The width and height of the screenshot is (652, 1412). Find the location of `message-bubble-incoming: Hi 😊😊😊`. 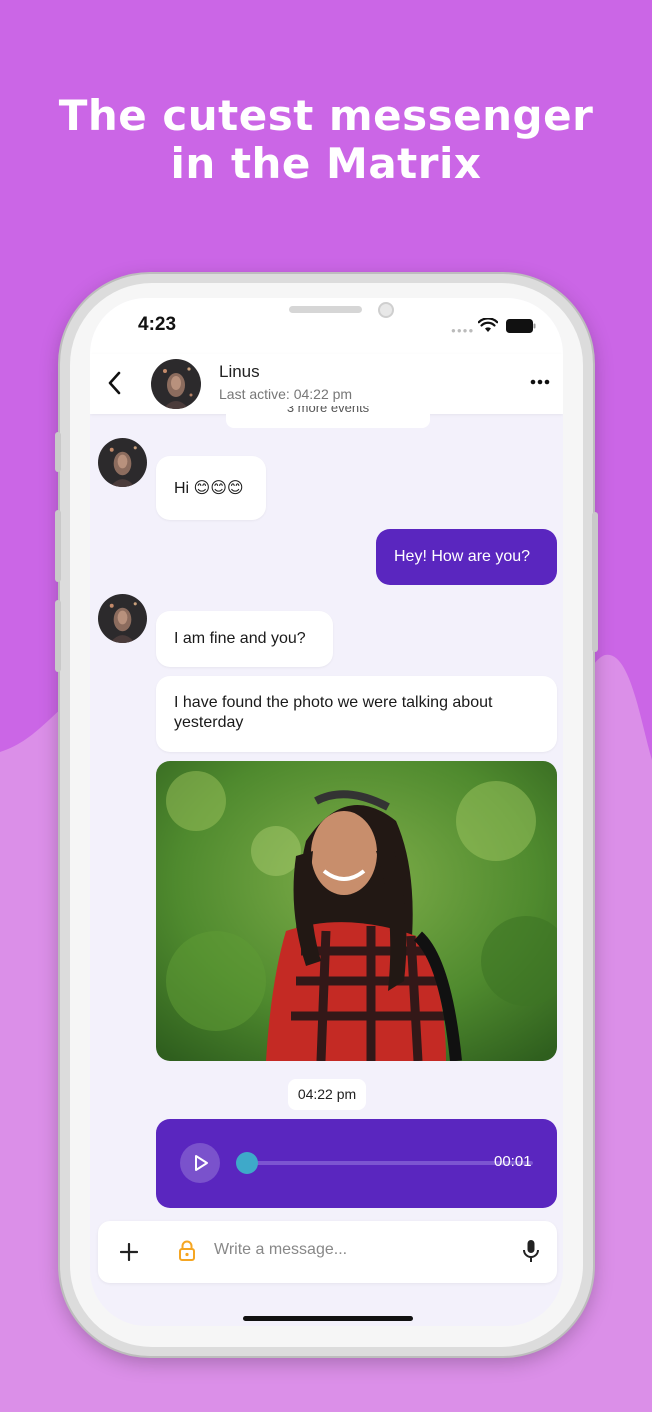

message-bubble-incoming: Hi 😊😊😊 is located at coordinates (211, 488).